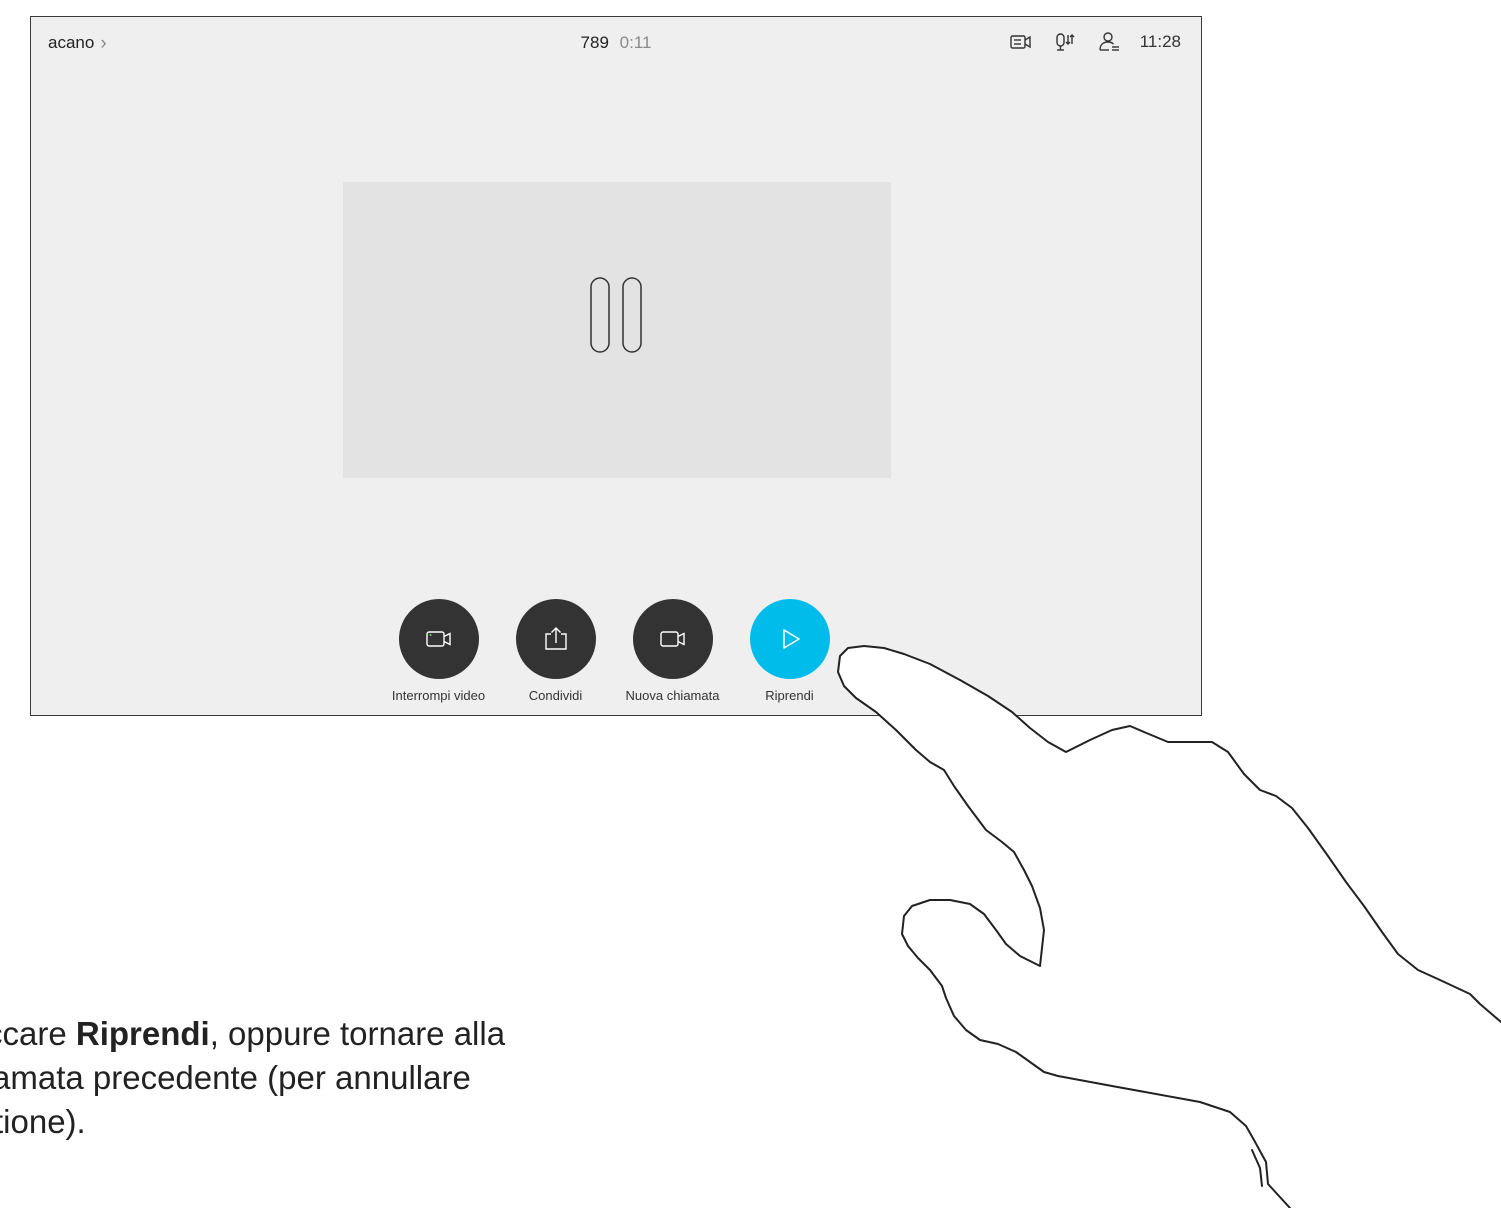 The height and width of the screenshot is (1208, 1501). What do you see at coordinates (789, 695) in the screenshot?
I see `control-label: Riprendi` at bounding box center [789, 695].